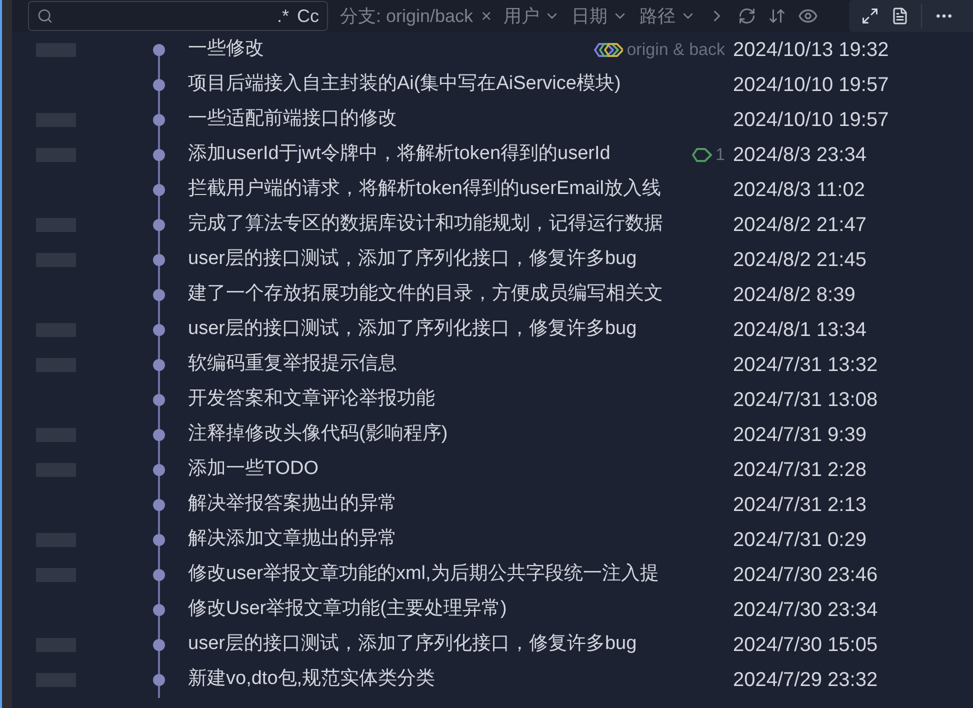  What do you see at coordinates (405, 84) in the screenshot?
I see `commit-message: 项目后端接入自主封装的Ai(集中写在AiService模块)` at bounding box center [405, 84].